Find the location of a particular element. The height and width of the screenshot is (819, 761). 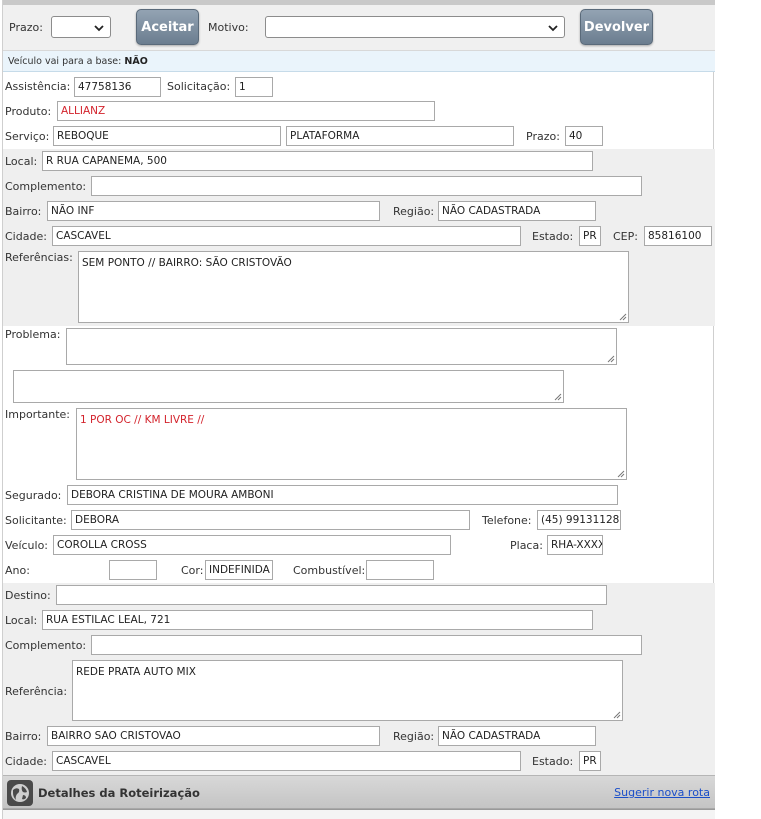

origin-bairro-label: Bairro: is located at coordinates (23, 211).